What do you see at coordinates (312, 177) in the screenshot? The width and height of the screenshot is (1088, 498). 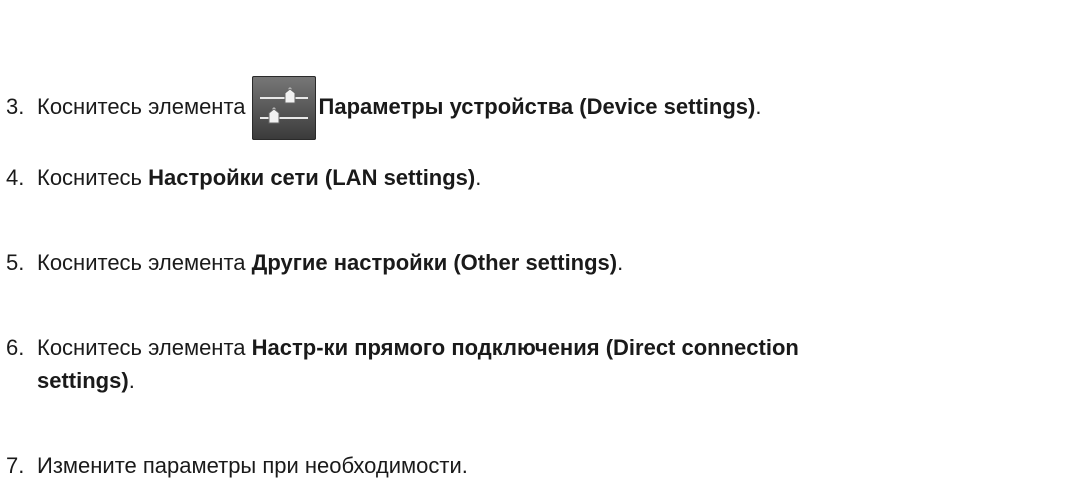 I see `step-target: Настройки сети (LAN settings)` at bounding box center [312, 177].